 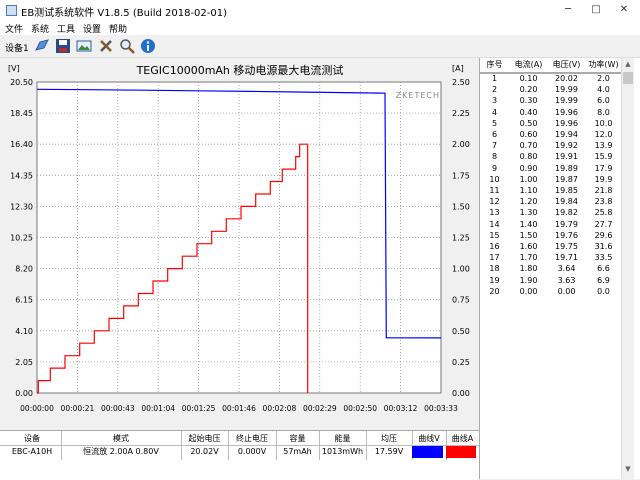 I want to click on table-cell: 0.20, so click(x=528, y=90).